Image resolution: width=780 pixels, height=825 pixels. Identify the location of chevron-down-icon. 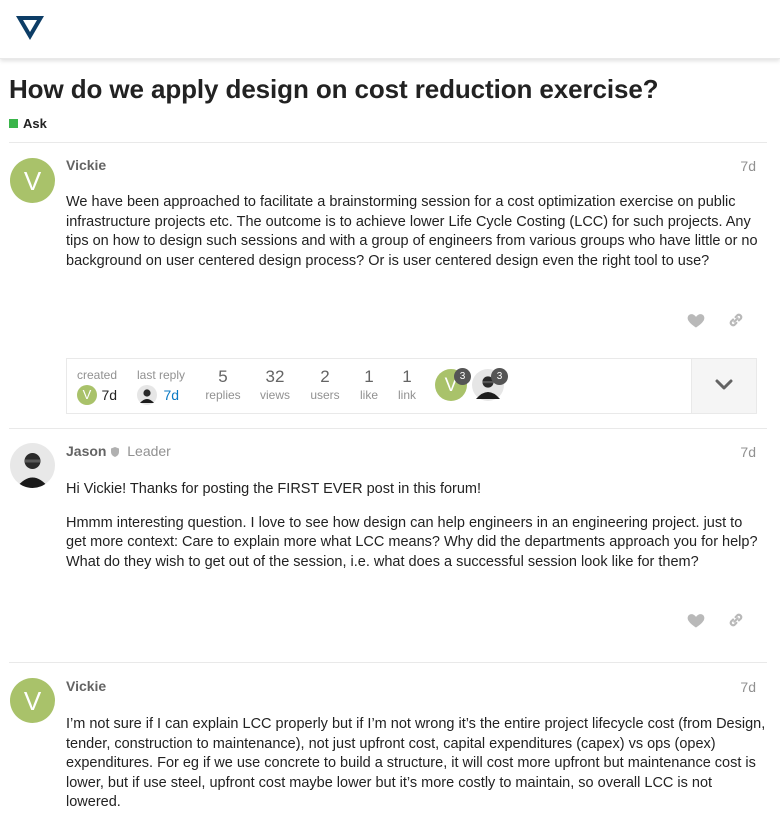
(724, 384).